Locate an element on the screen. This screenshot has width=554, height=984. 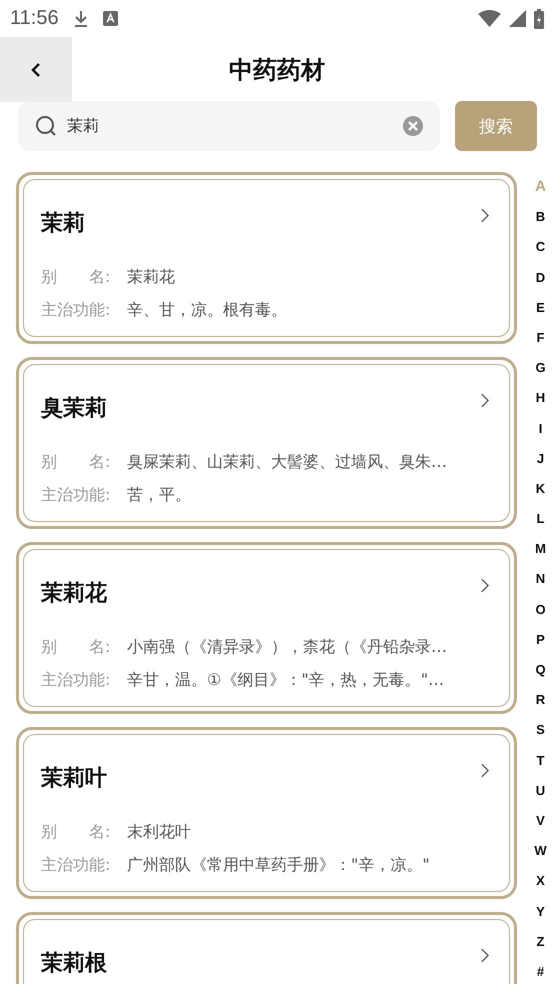
page-title: 中药药材 is located at coordinates (277, 71).